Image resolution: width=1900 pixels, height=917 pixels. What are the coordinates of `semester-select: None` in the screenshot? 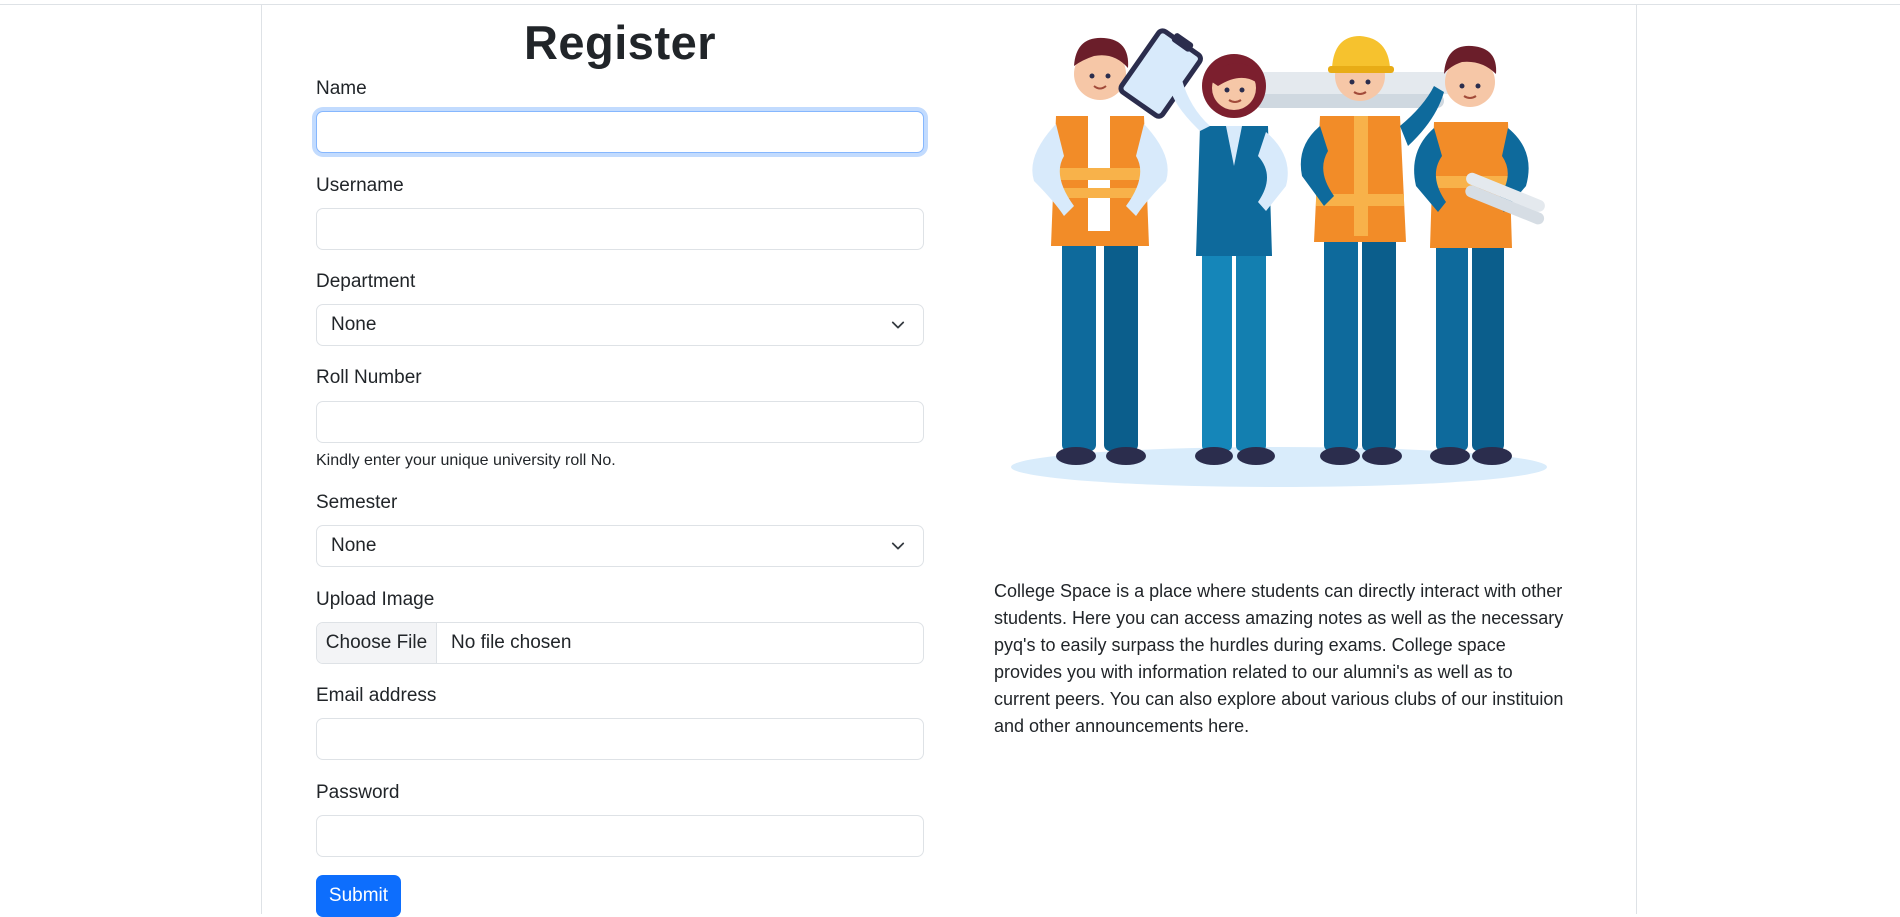 It's located at (620, 546).